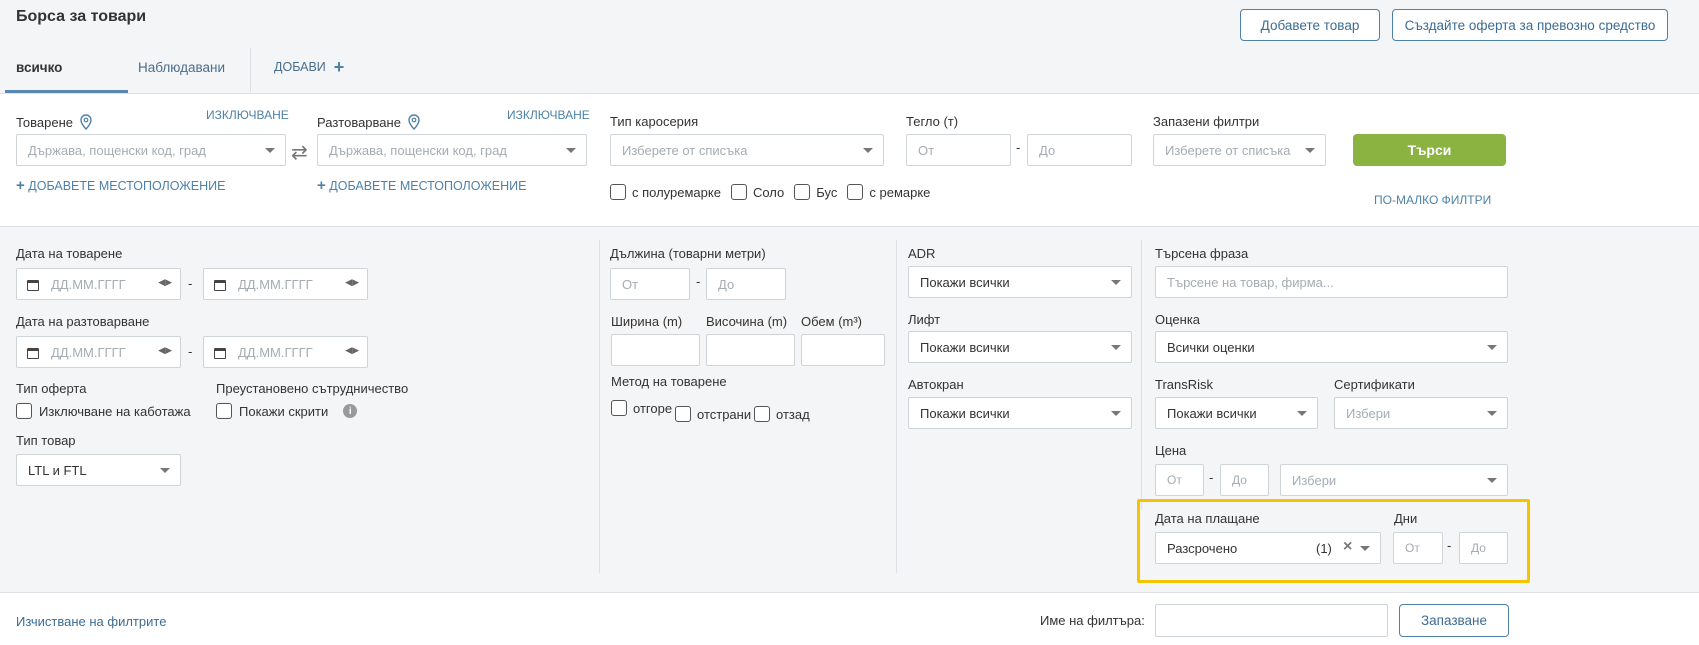  Describe the element at coordinates (770, 192) in the screenshot. I see `body-type-options: с полуремарке Соло Бус с ремарке` at that location.